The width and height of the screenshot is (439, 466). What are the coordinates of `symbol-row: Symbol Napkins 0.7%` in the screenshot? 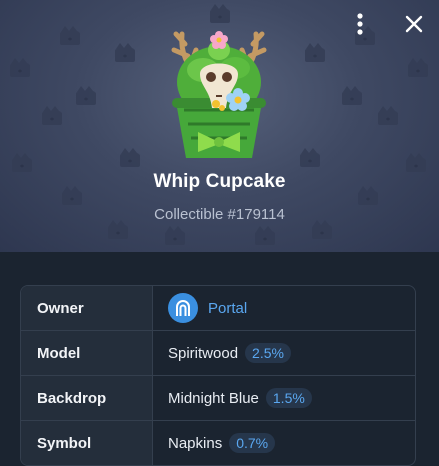 It's located at (218, 443).